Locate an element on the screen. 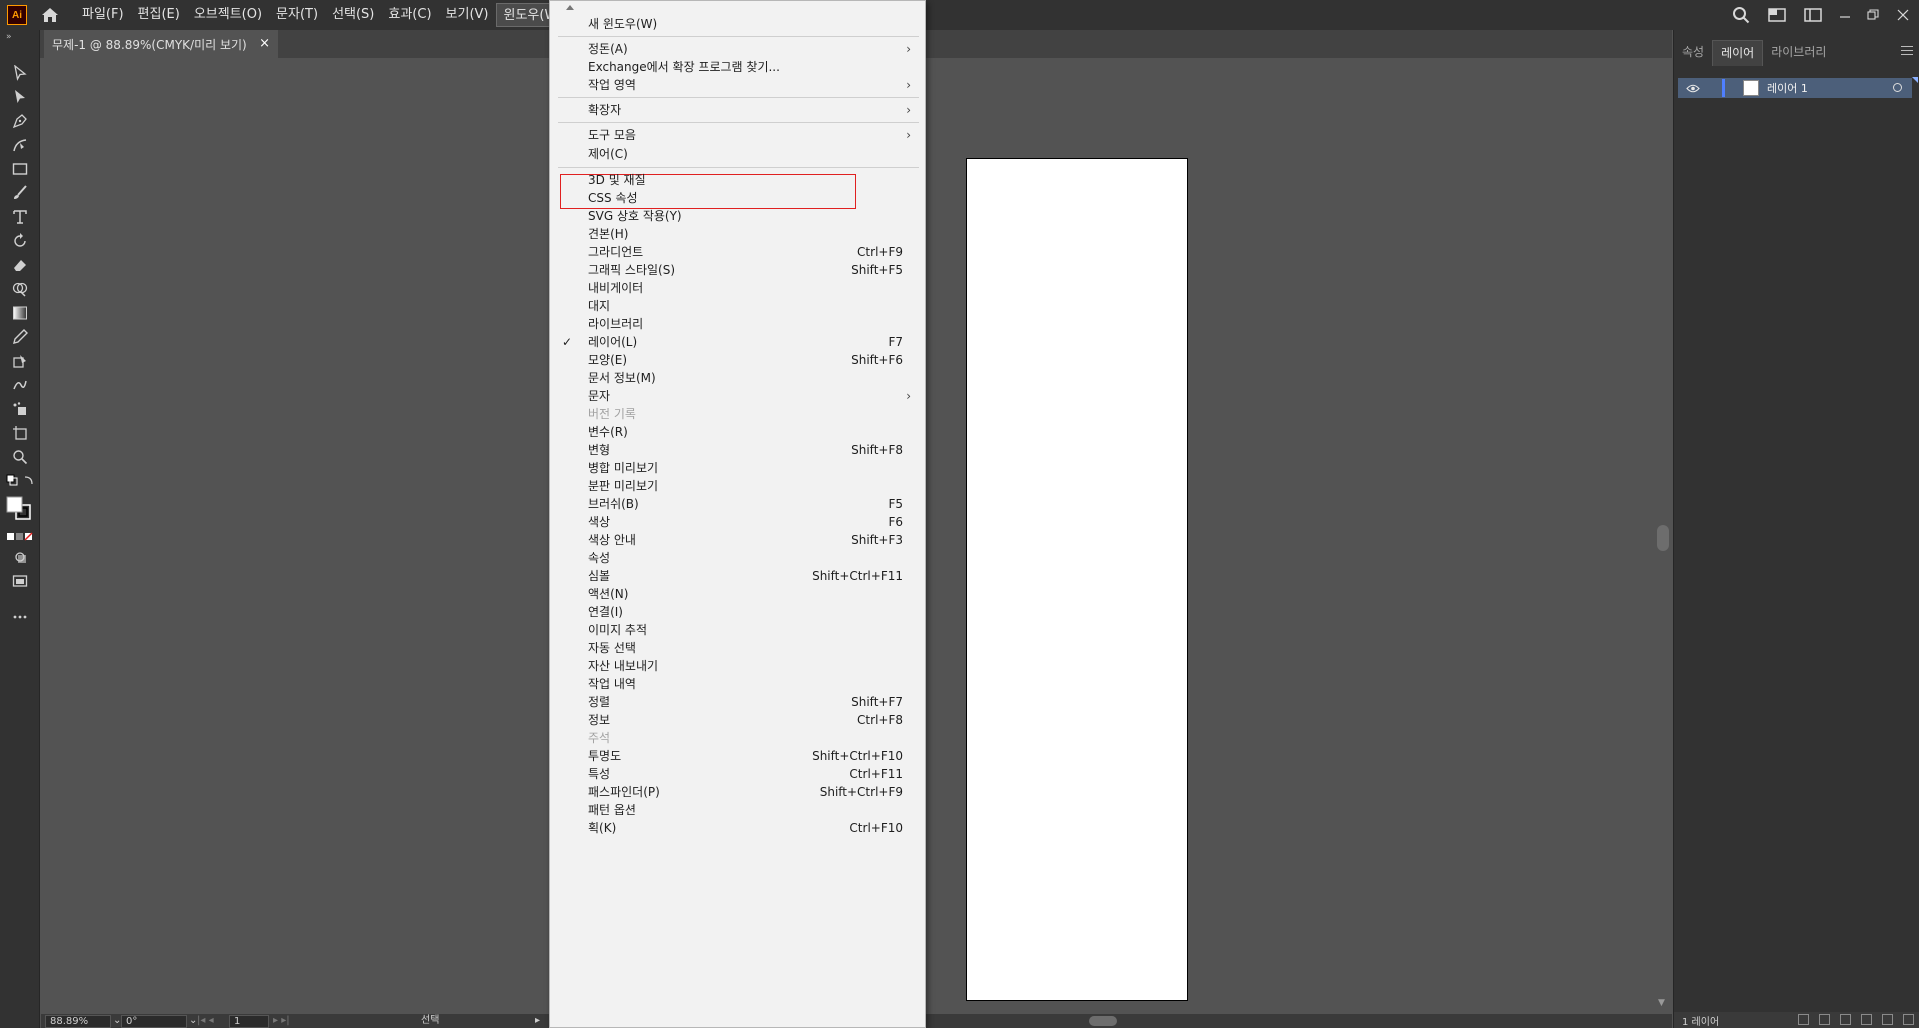 The height and width of the screenshot is (1028, 1919). new-layer-icon is located at coordinates (1887, 1019).